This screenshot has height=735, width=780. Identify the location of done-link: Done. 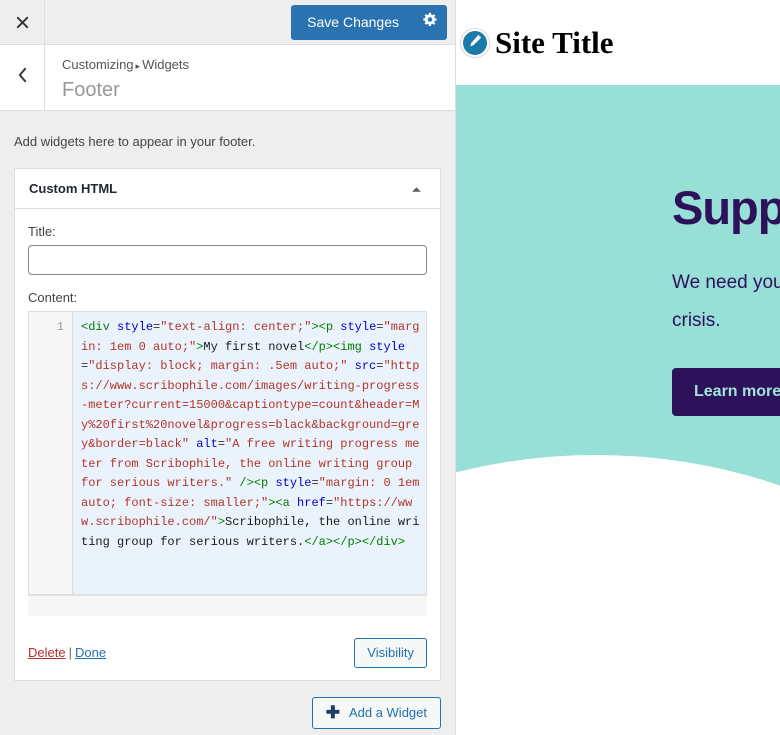
(90, 652).